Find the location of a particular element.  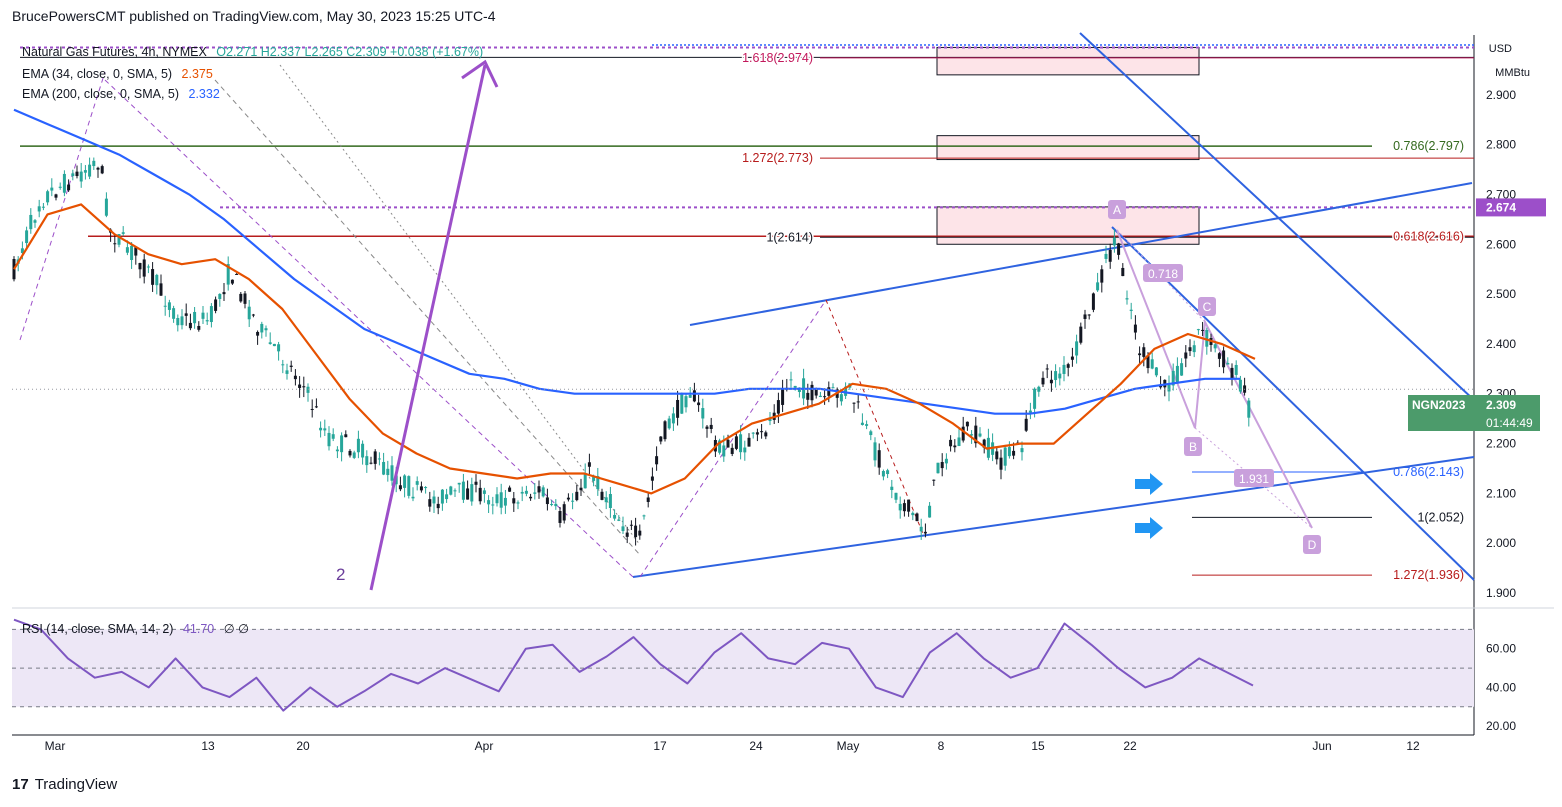

trend-line is located at coordinates (1081, 254).